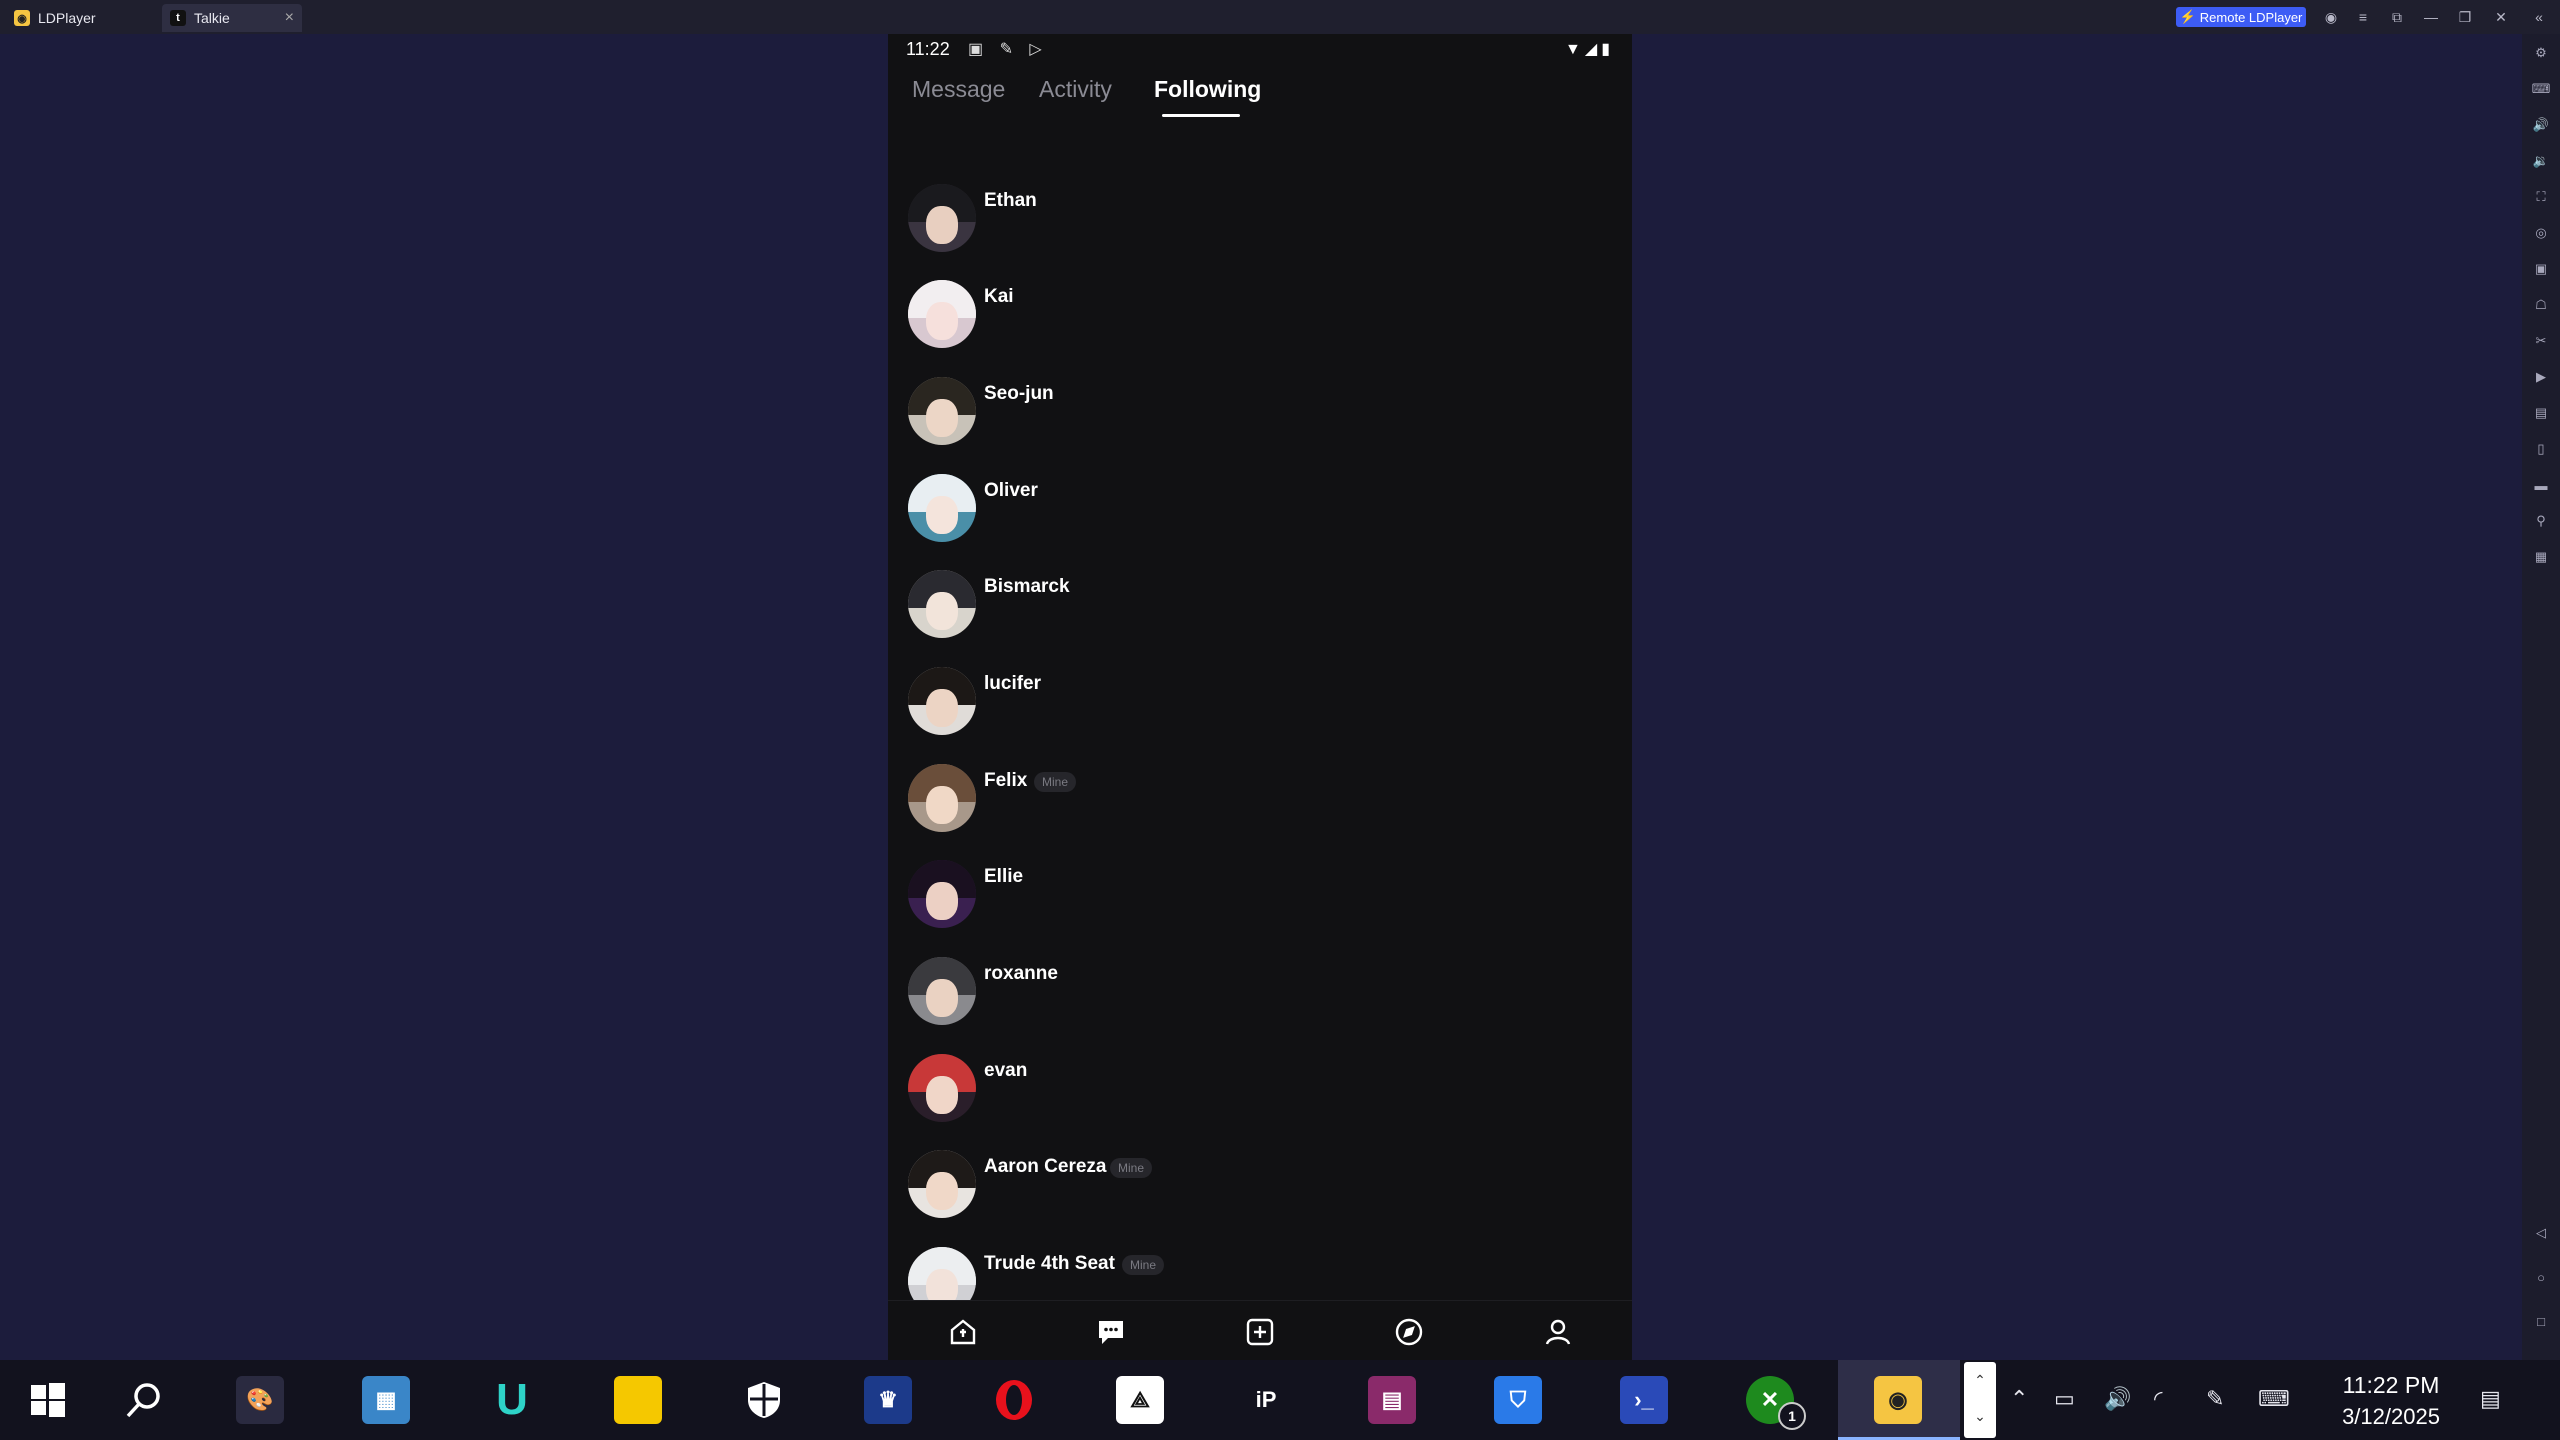 This screenshot has height=1440, width=2560. What do you see at coordinates (2541, 557) in the screenshot?
I see `multi-instance-icon: ▦` at bounding box center [2541, 557].